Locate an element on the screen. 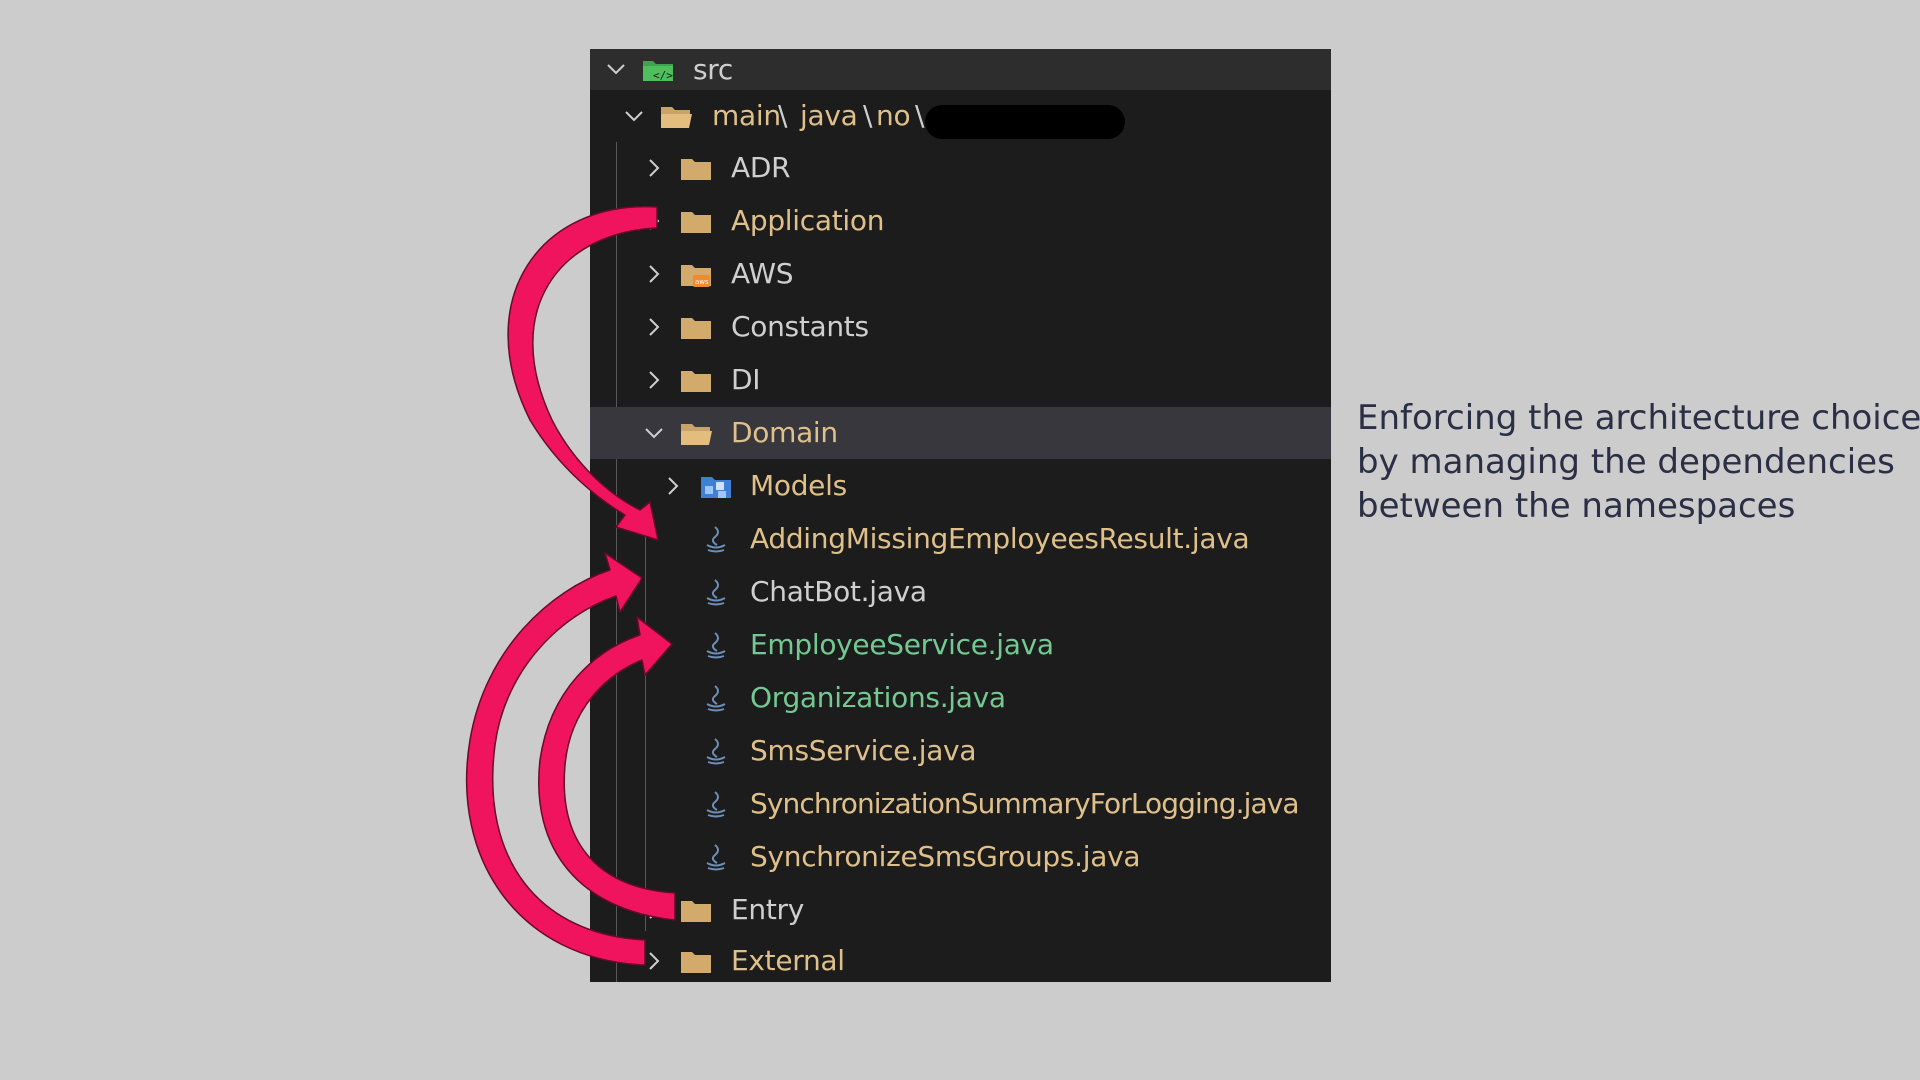 The image size is (1920, 1080). models-folder-icon is located at coordinates (716, 486).